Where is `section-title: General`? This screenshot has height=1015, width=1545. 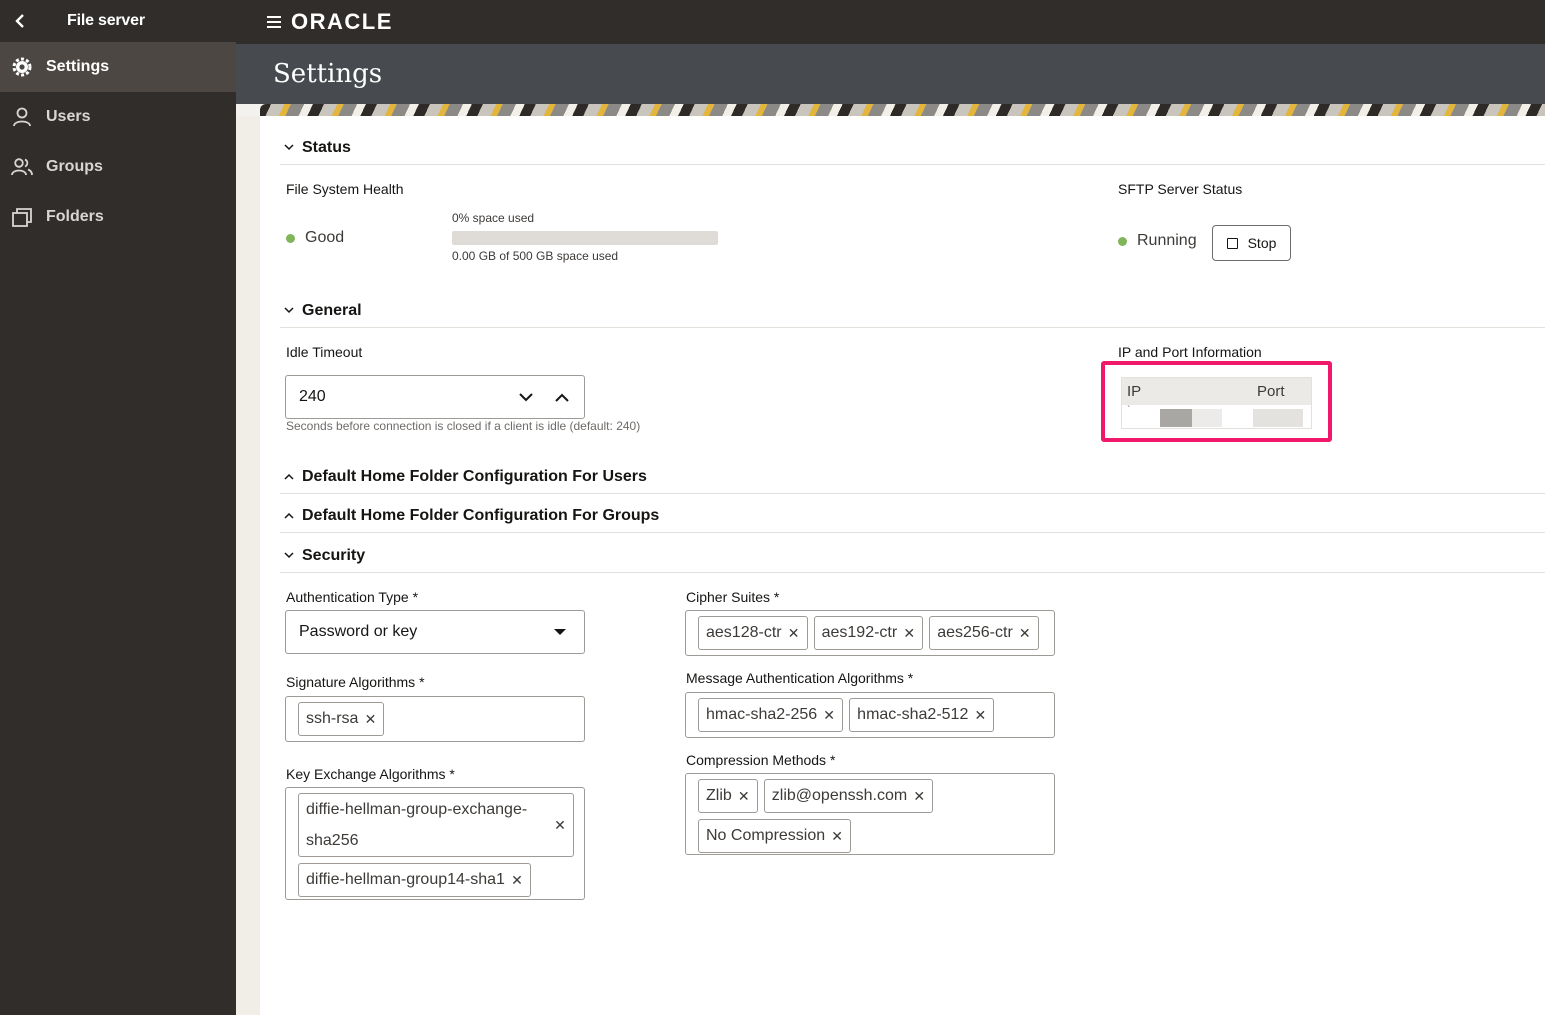
section-title: General is located at coordinates (332, 310).